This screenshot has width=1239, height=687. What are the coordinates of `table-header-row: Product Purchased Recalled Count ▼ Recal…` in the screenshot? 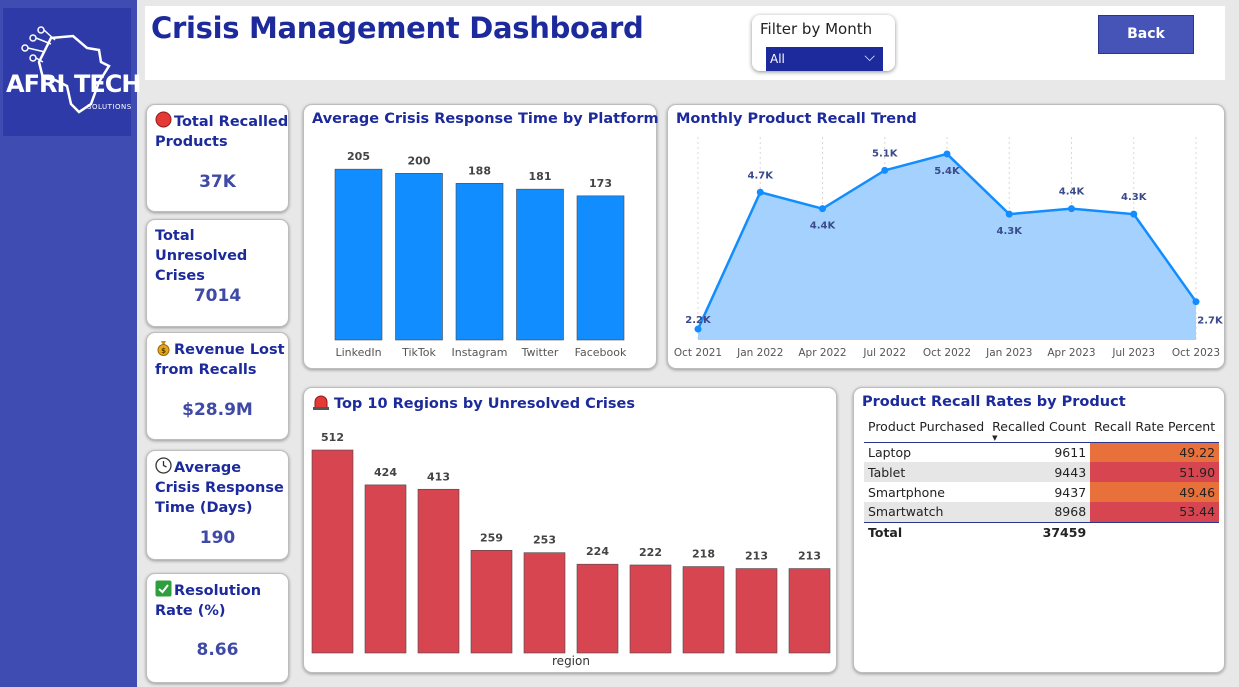 It's located at (1041, 429).